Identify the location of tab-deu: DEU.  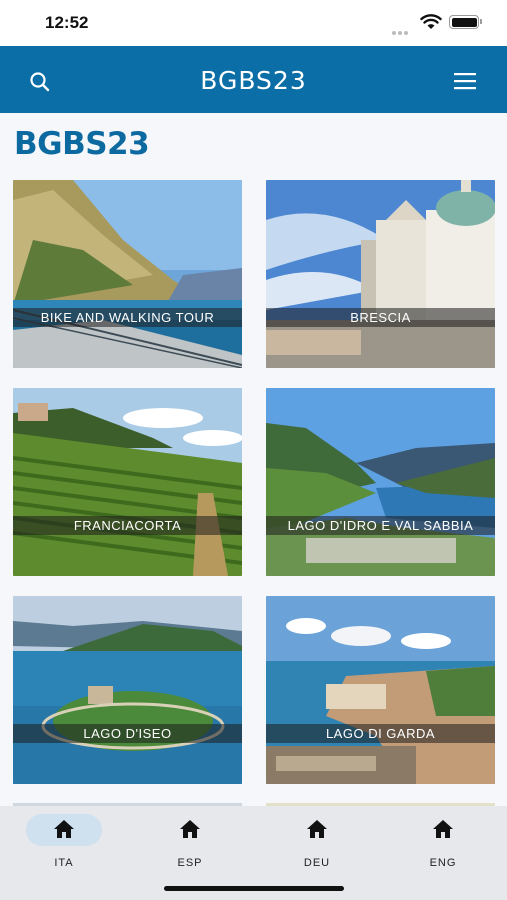
(317, 842).